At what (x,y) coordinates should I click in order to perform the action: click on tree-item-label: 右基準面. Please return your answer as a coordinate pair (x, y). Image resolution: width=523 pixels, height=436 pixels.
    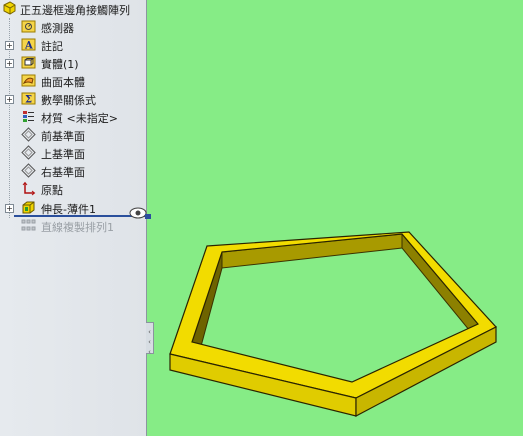
    Looking at the image, I should click on (63, 172).